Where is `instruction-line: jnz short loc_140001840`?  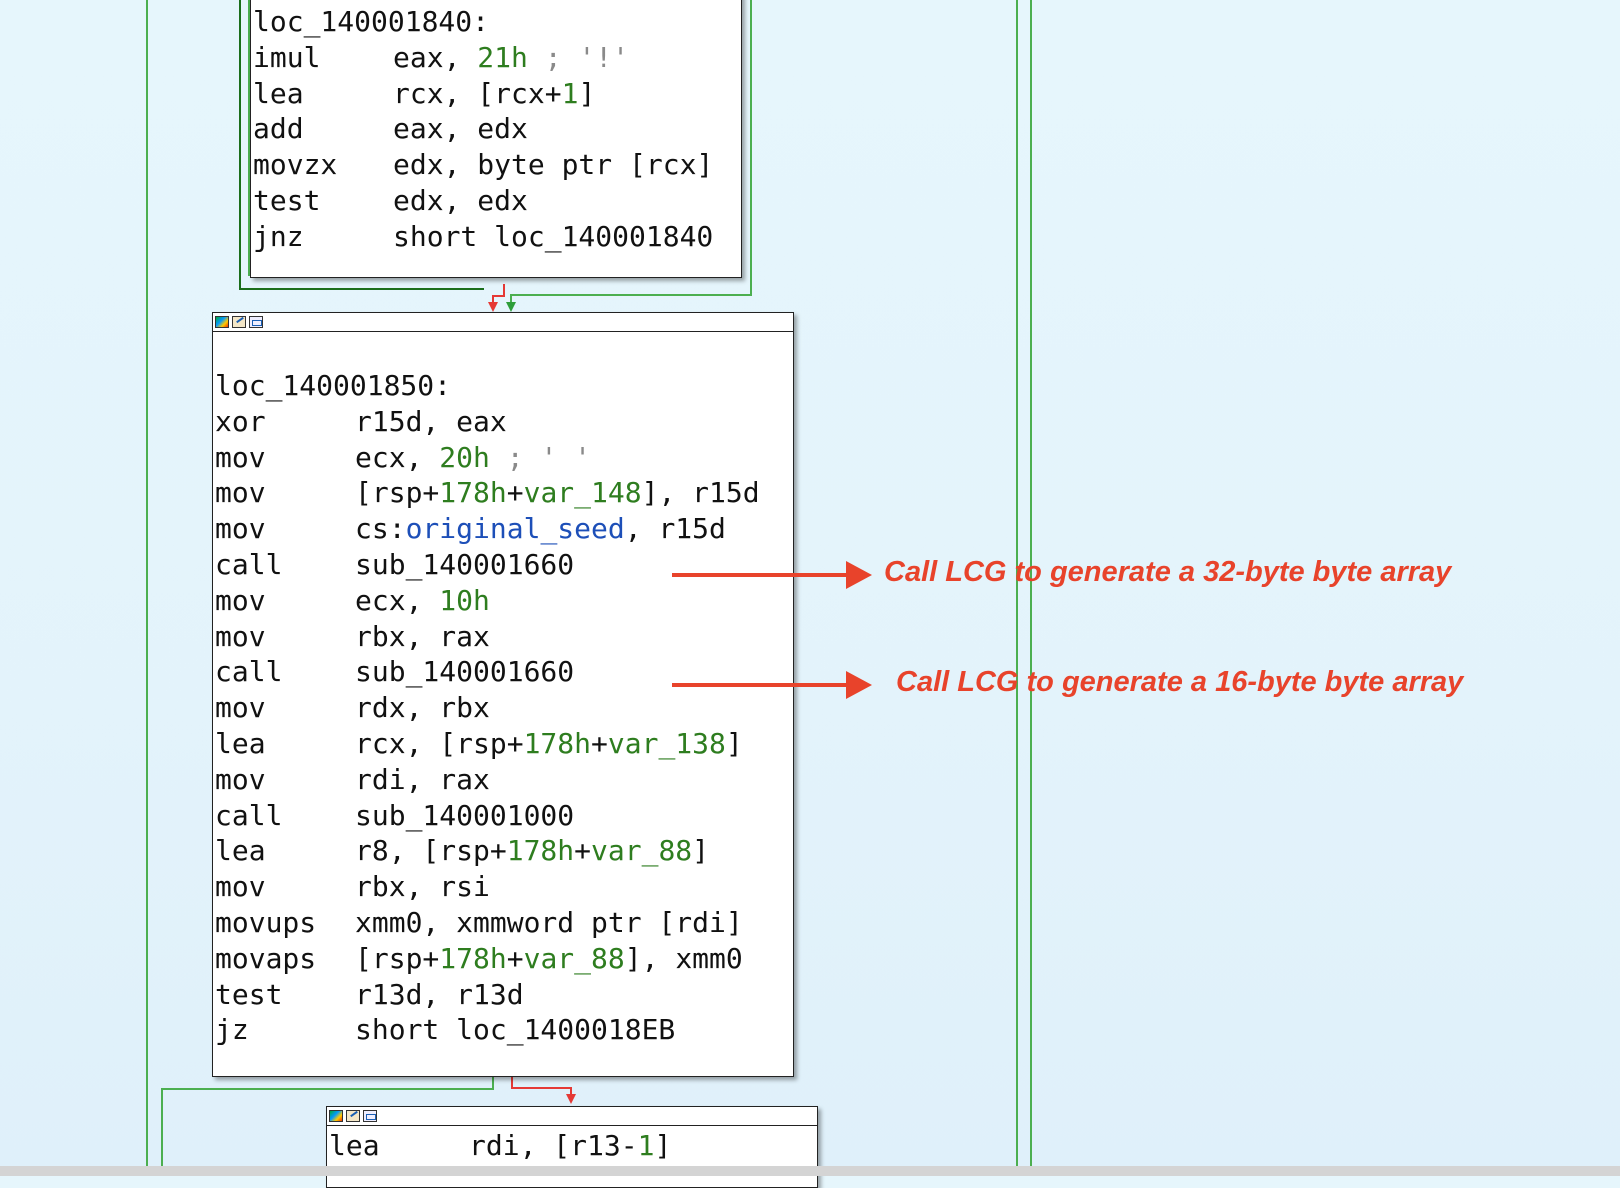 instruction-line: jnz short loc_140001840 is located at coordinates (496, 237).